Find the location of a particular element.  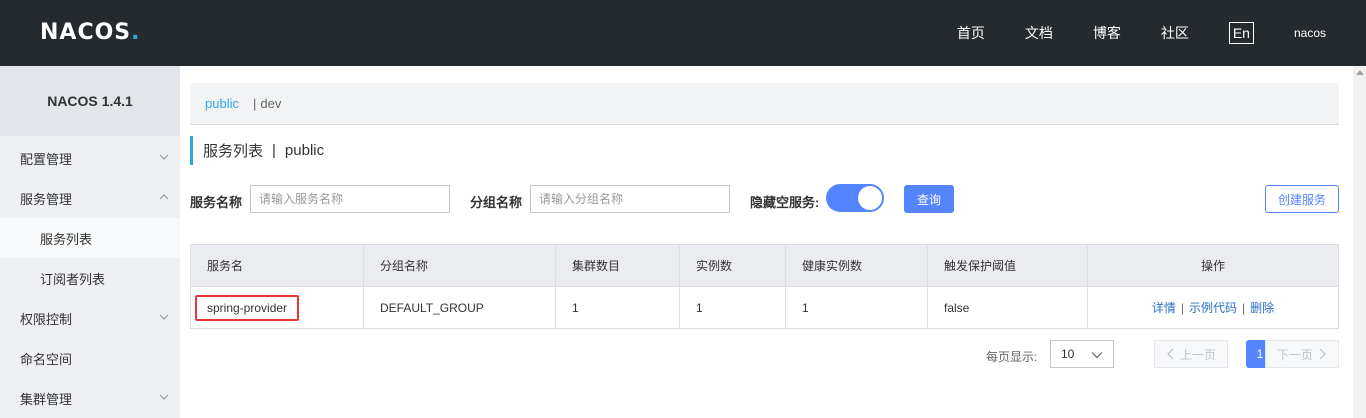

group-name-input is located at coordinates (630, 199).